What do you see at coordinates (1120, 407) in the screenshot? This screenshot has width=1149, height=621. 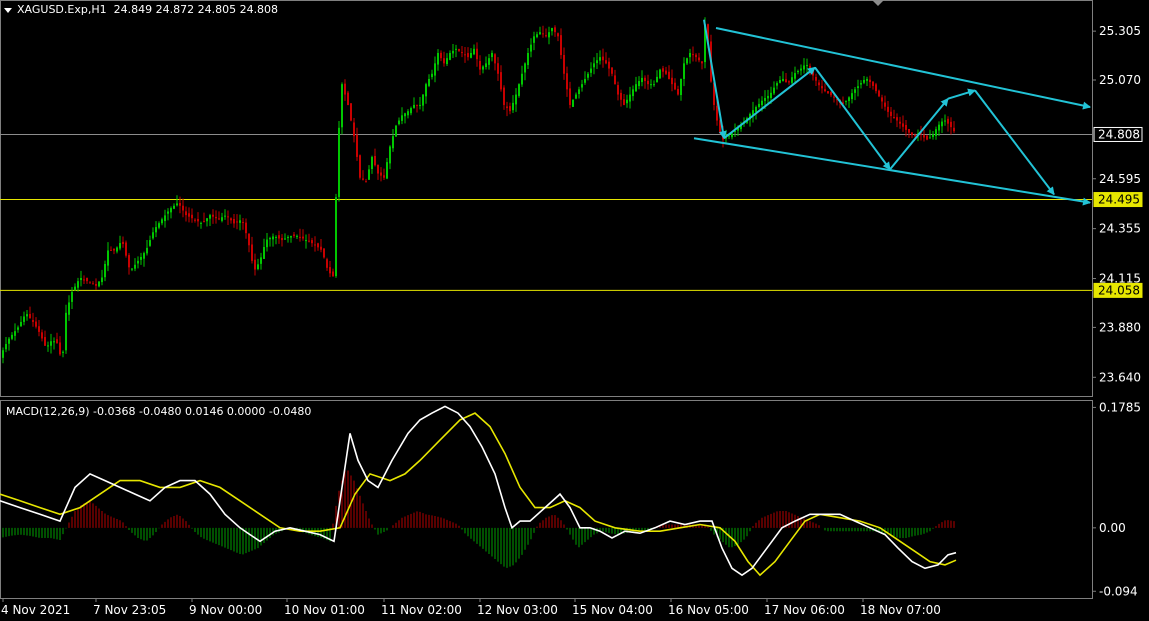 I see `macd-axis-label: 0.1785` at bounding box center [1120, 407].